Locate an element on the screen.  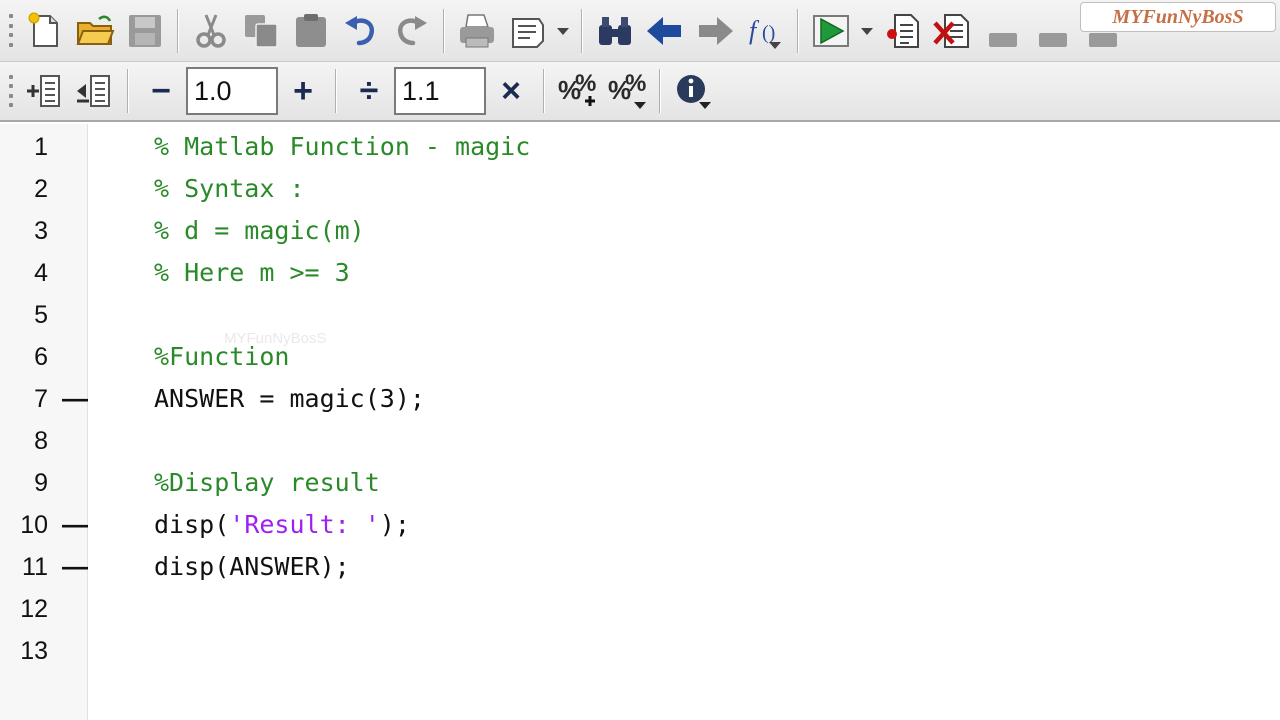
increment-value-field is located at coordinates (232, 91).